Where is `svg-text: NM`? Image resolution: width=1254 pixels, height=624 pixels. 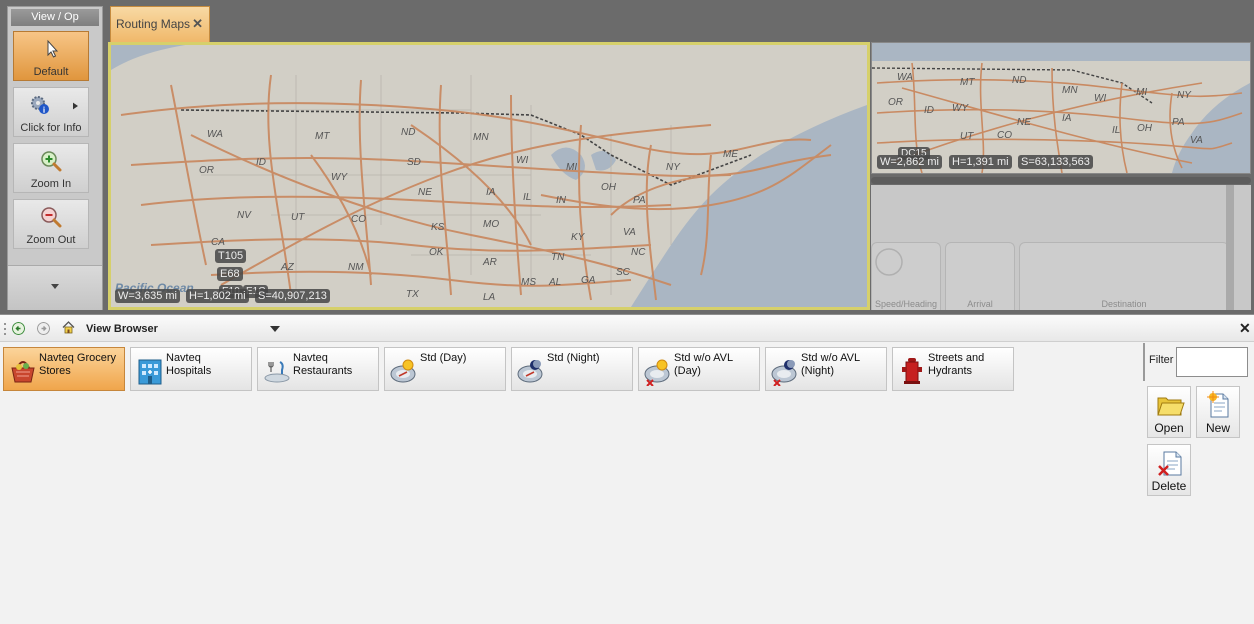 svg-text: NM is located at coordinates (356, 267).